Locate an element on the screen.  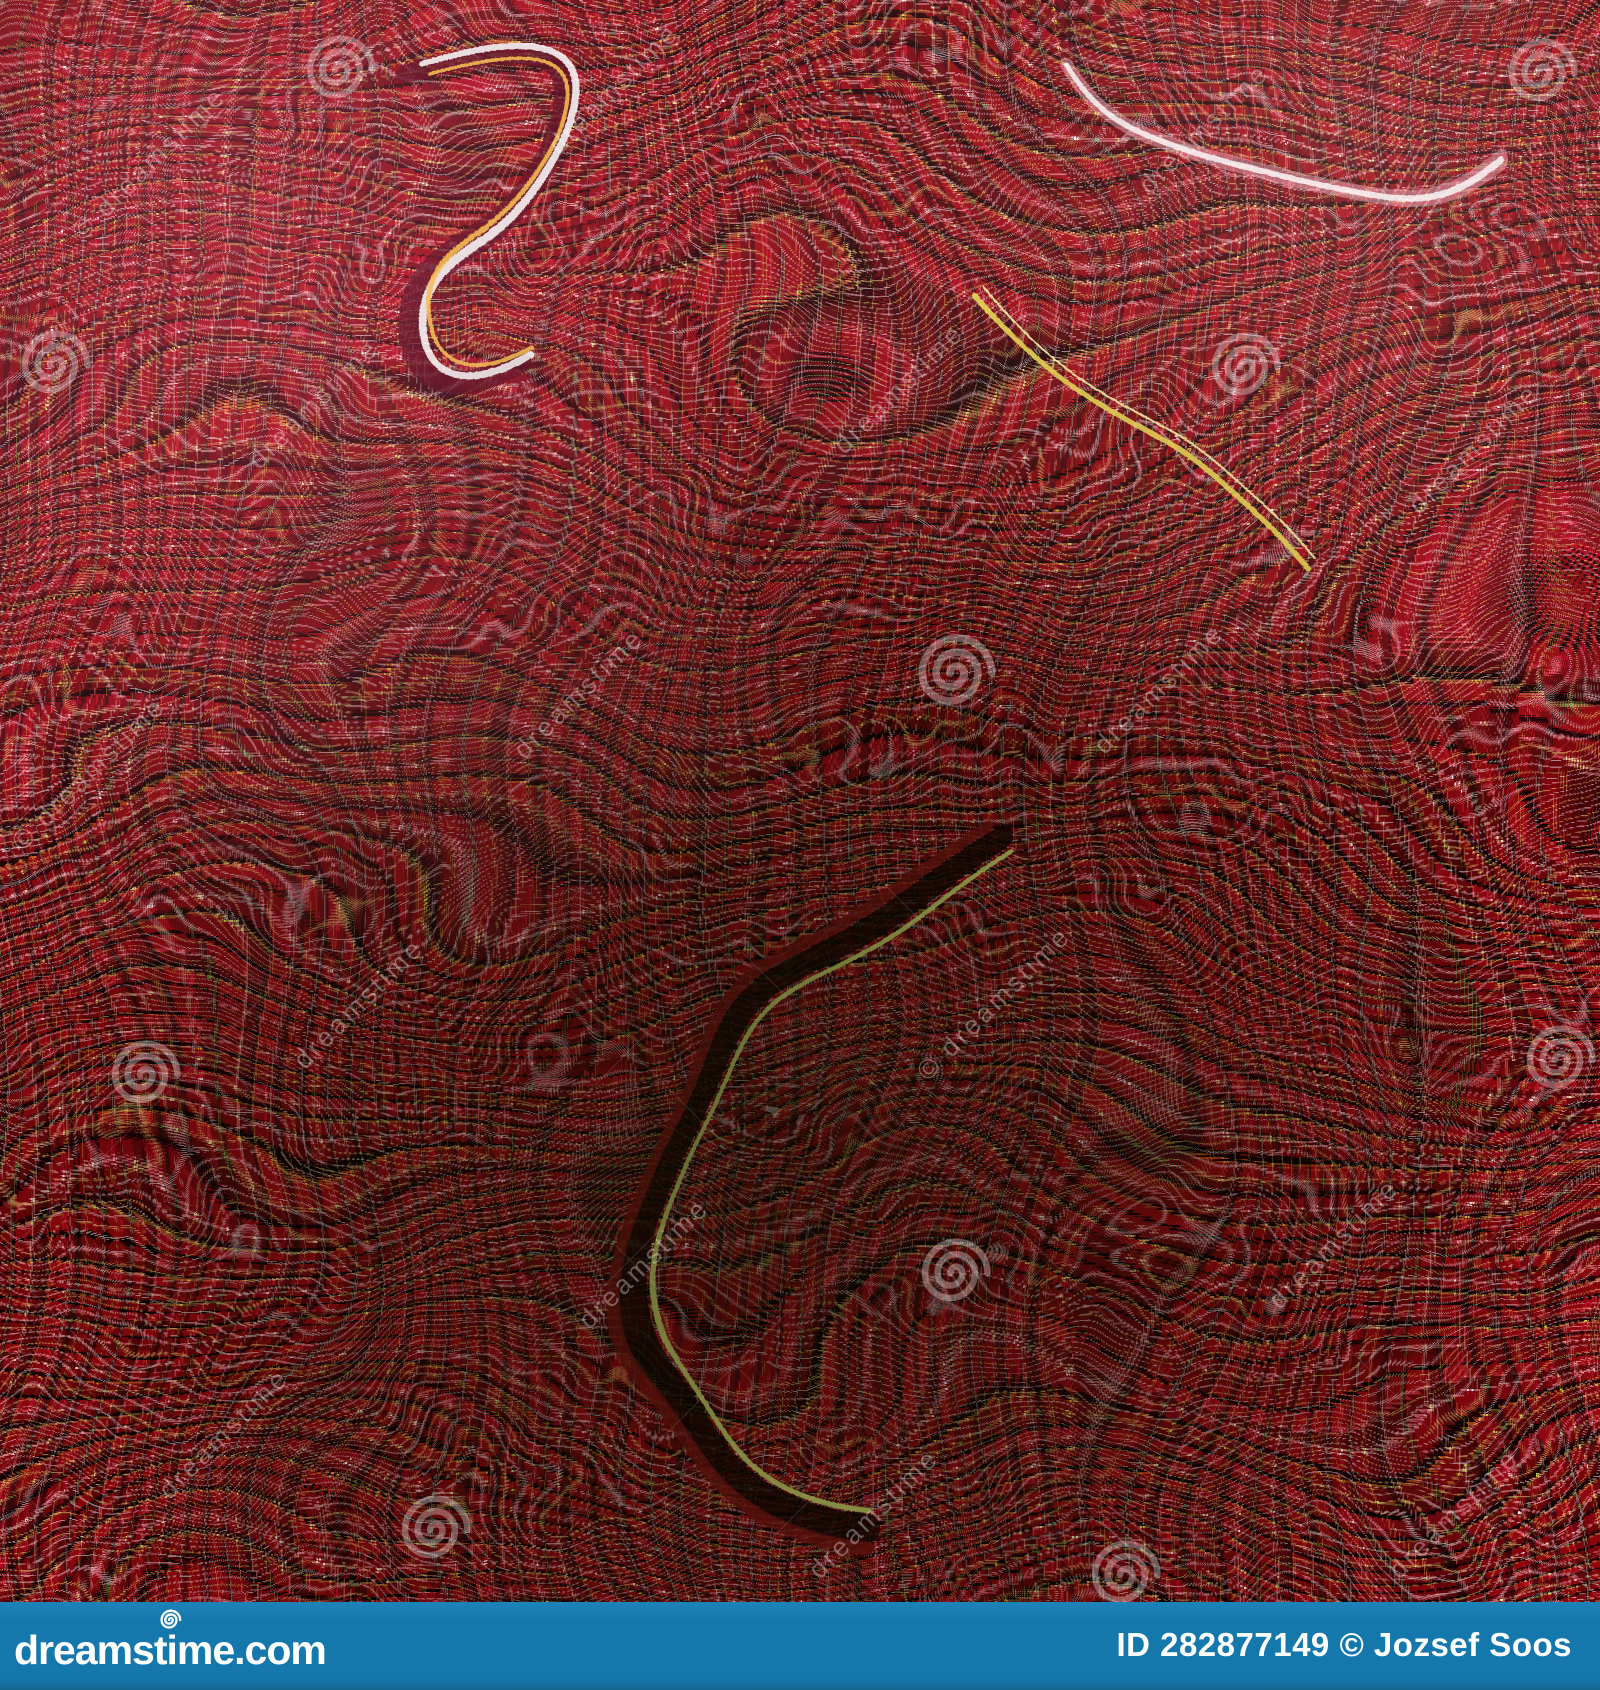
image-credit: ID 282877149 © Jozsef Soos is located at coordinates (1344, 1644).